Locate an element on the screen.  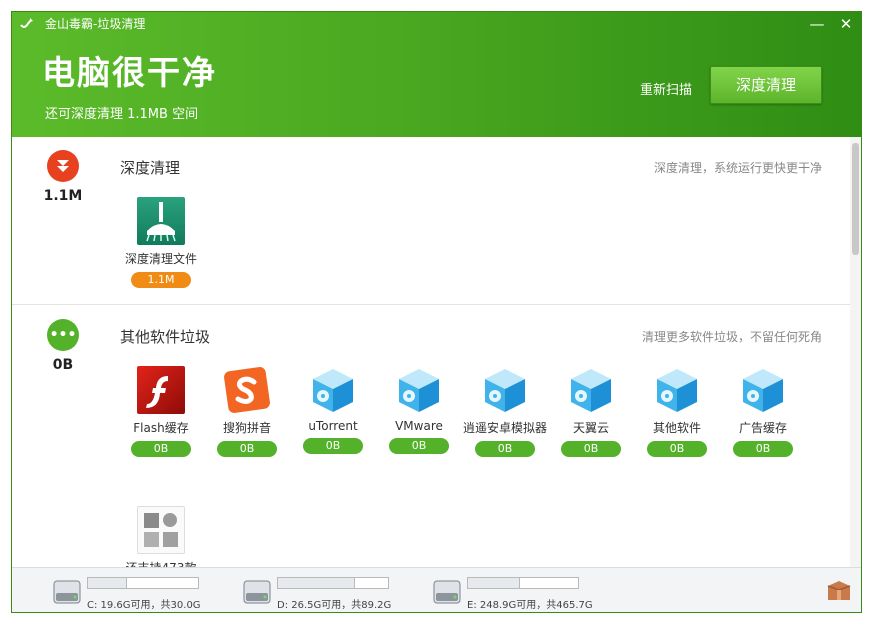
clean-item-utorrent: uTorrent 0B is located at coordinates (333, 410).